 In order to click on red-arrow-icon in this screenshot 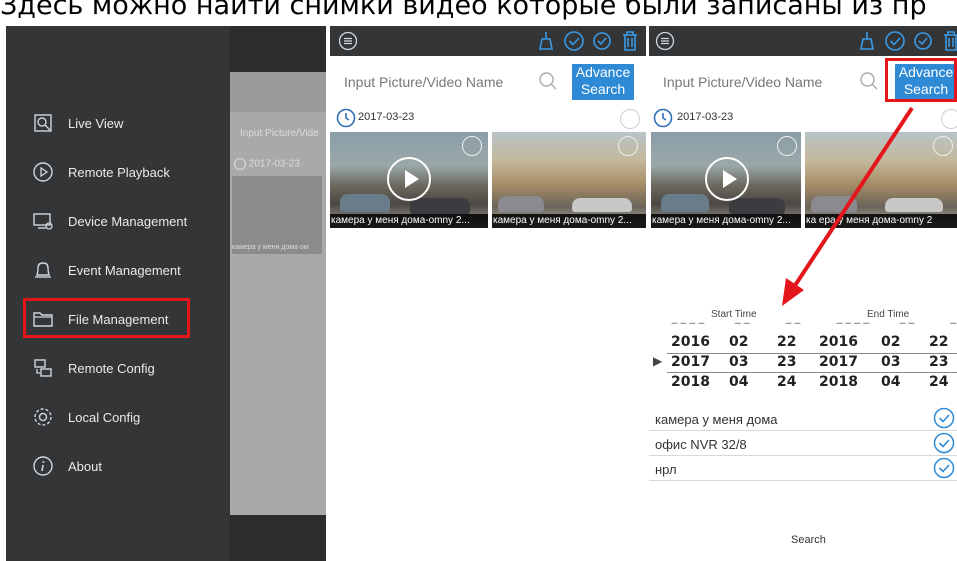, I will do `click(848, 206)`.